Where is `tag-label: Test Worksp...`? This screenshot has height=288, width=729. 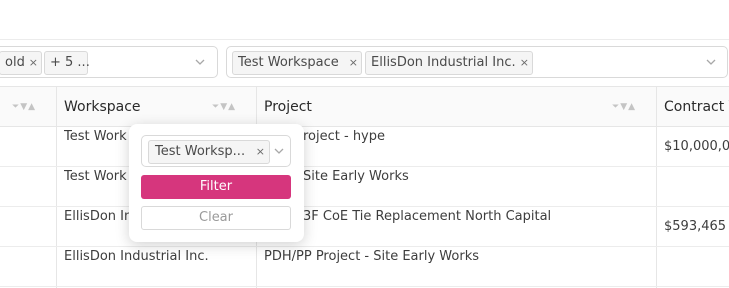 tag-label: Test Worksp... is located at coordinates (200, 151).